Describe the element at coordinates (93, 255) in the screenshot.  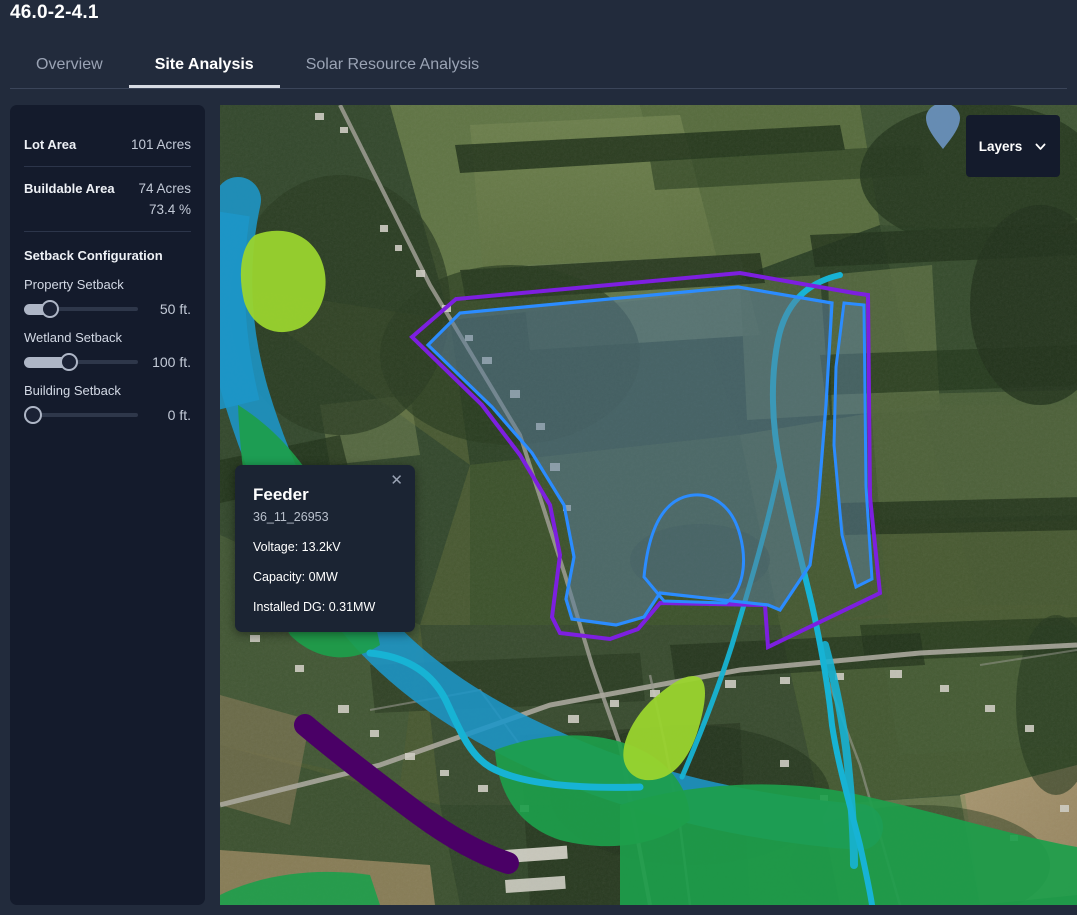
I see `setback-configuration-title: Setback Configuration` at that location.